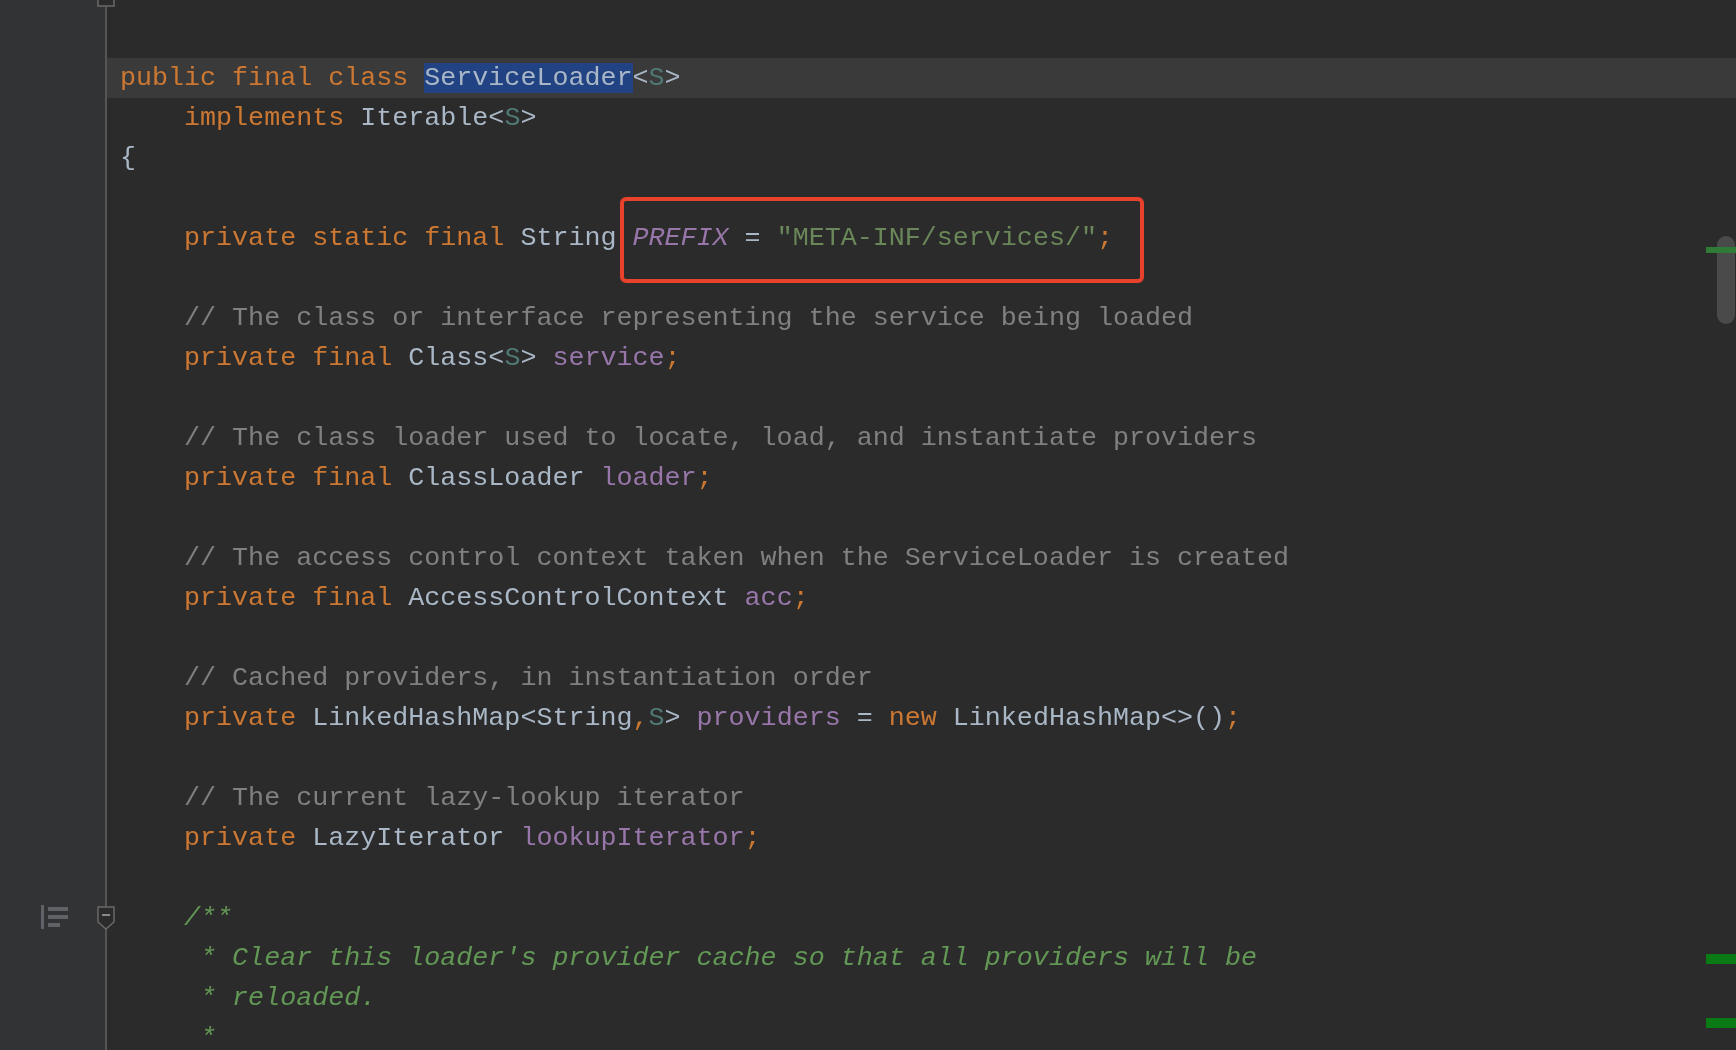 The image size is (1736, 1050). I want to click on field-name-text: service, so click(608, 358).